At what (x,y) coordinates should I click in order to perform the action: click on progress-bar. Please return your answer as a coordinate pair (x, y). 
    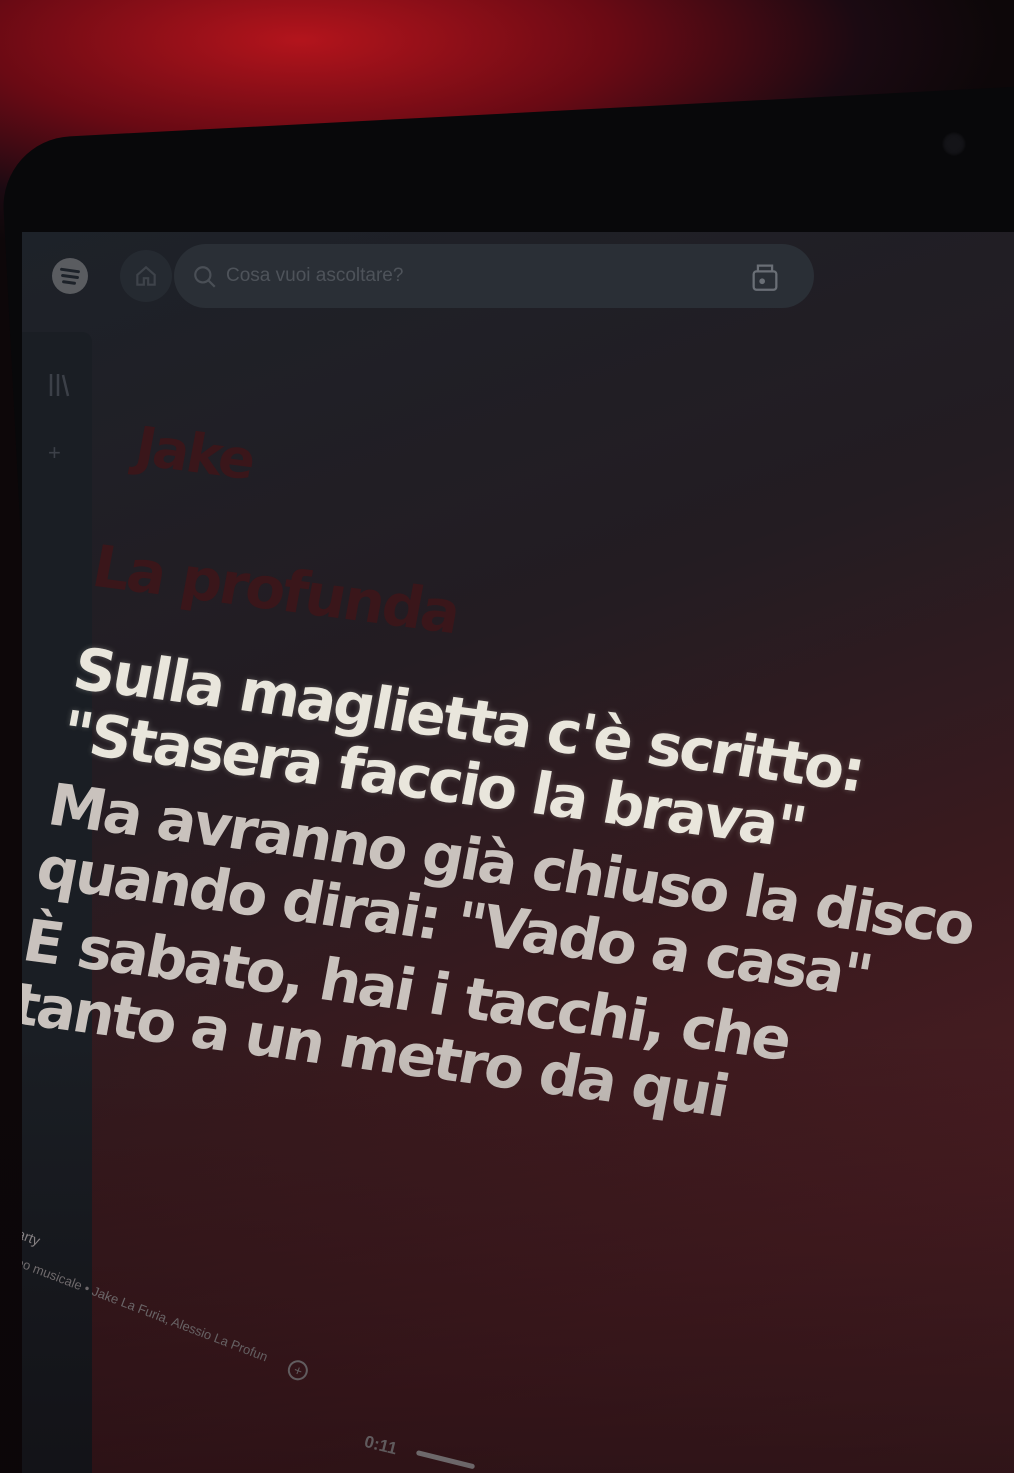
    Looking at the image, I should click on (445, 1460).